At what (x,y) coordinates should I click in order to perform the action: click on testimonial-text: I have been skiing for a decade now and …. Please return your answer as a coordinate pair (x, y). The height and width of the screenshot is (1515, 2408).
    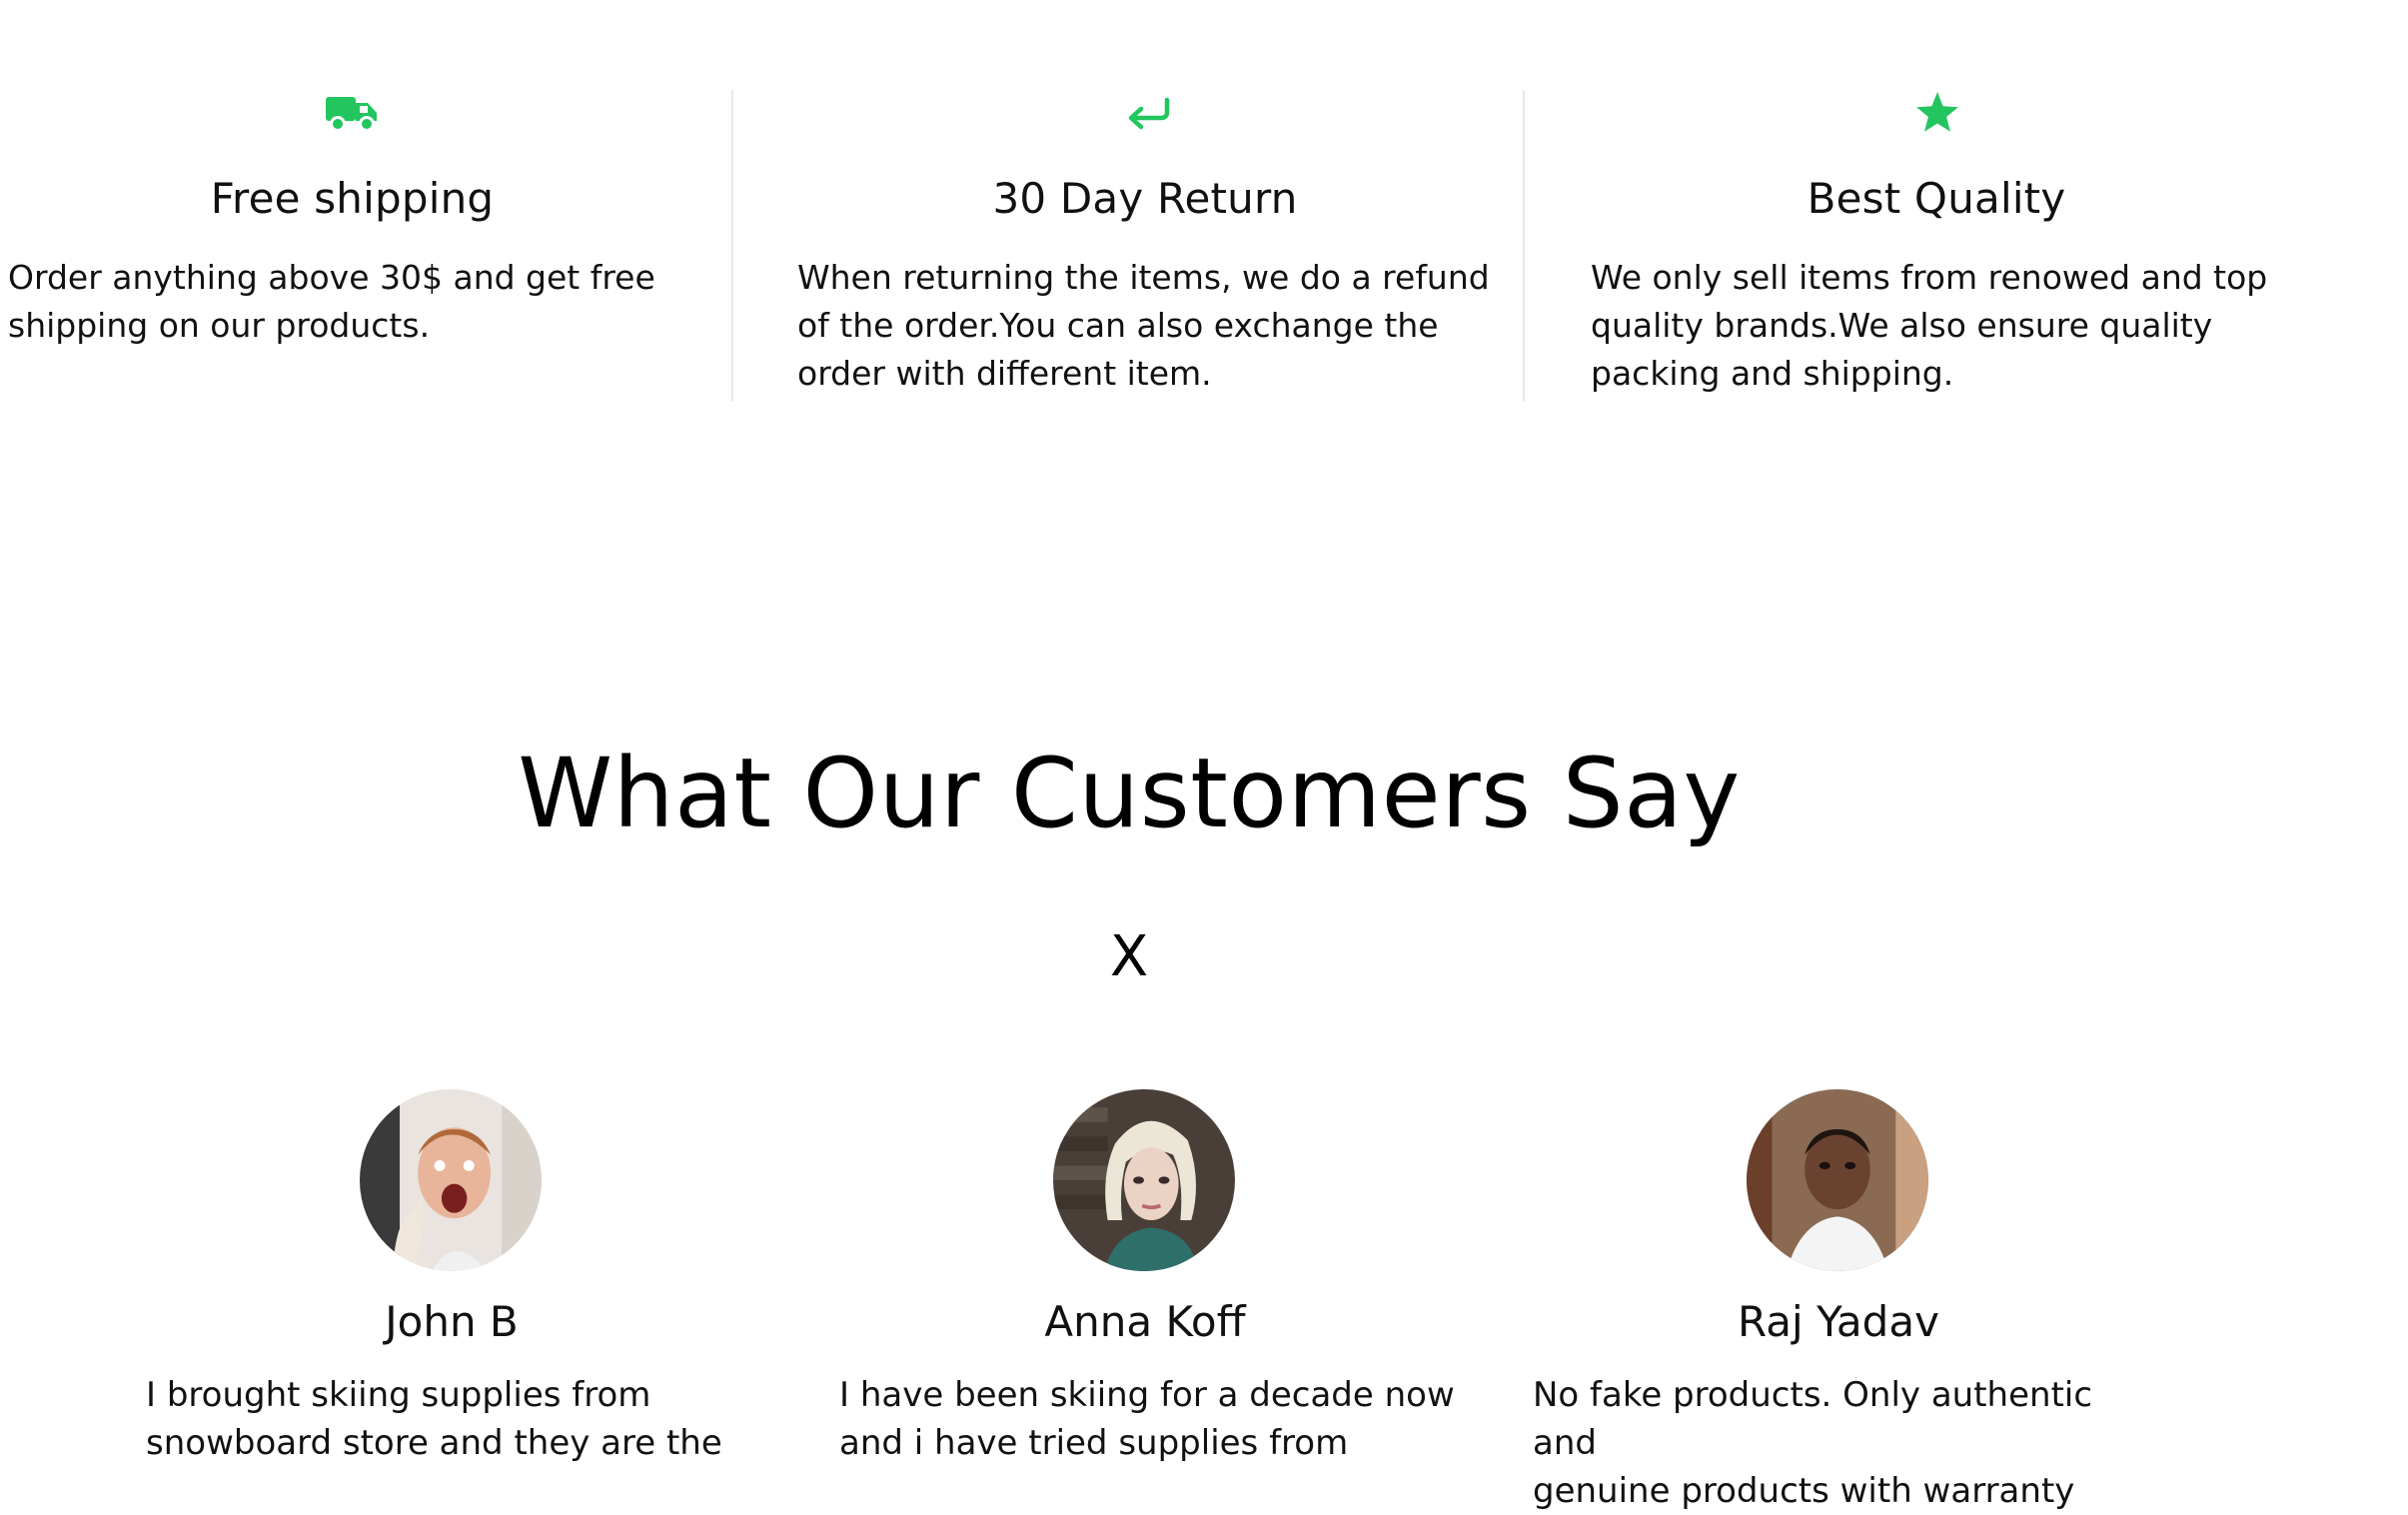
    Looking at the image, I should click on (1147, 1419).